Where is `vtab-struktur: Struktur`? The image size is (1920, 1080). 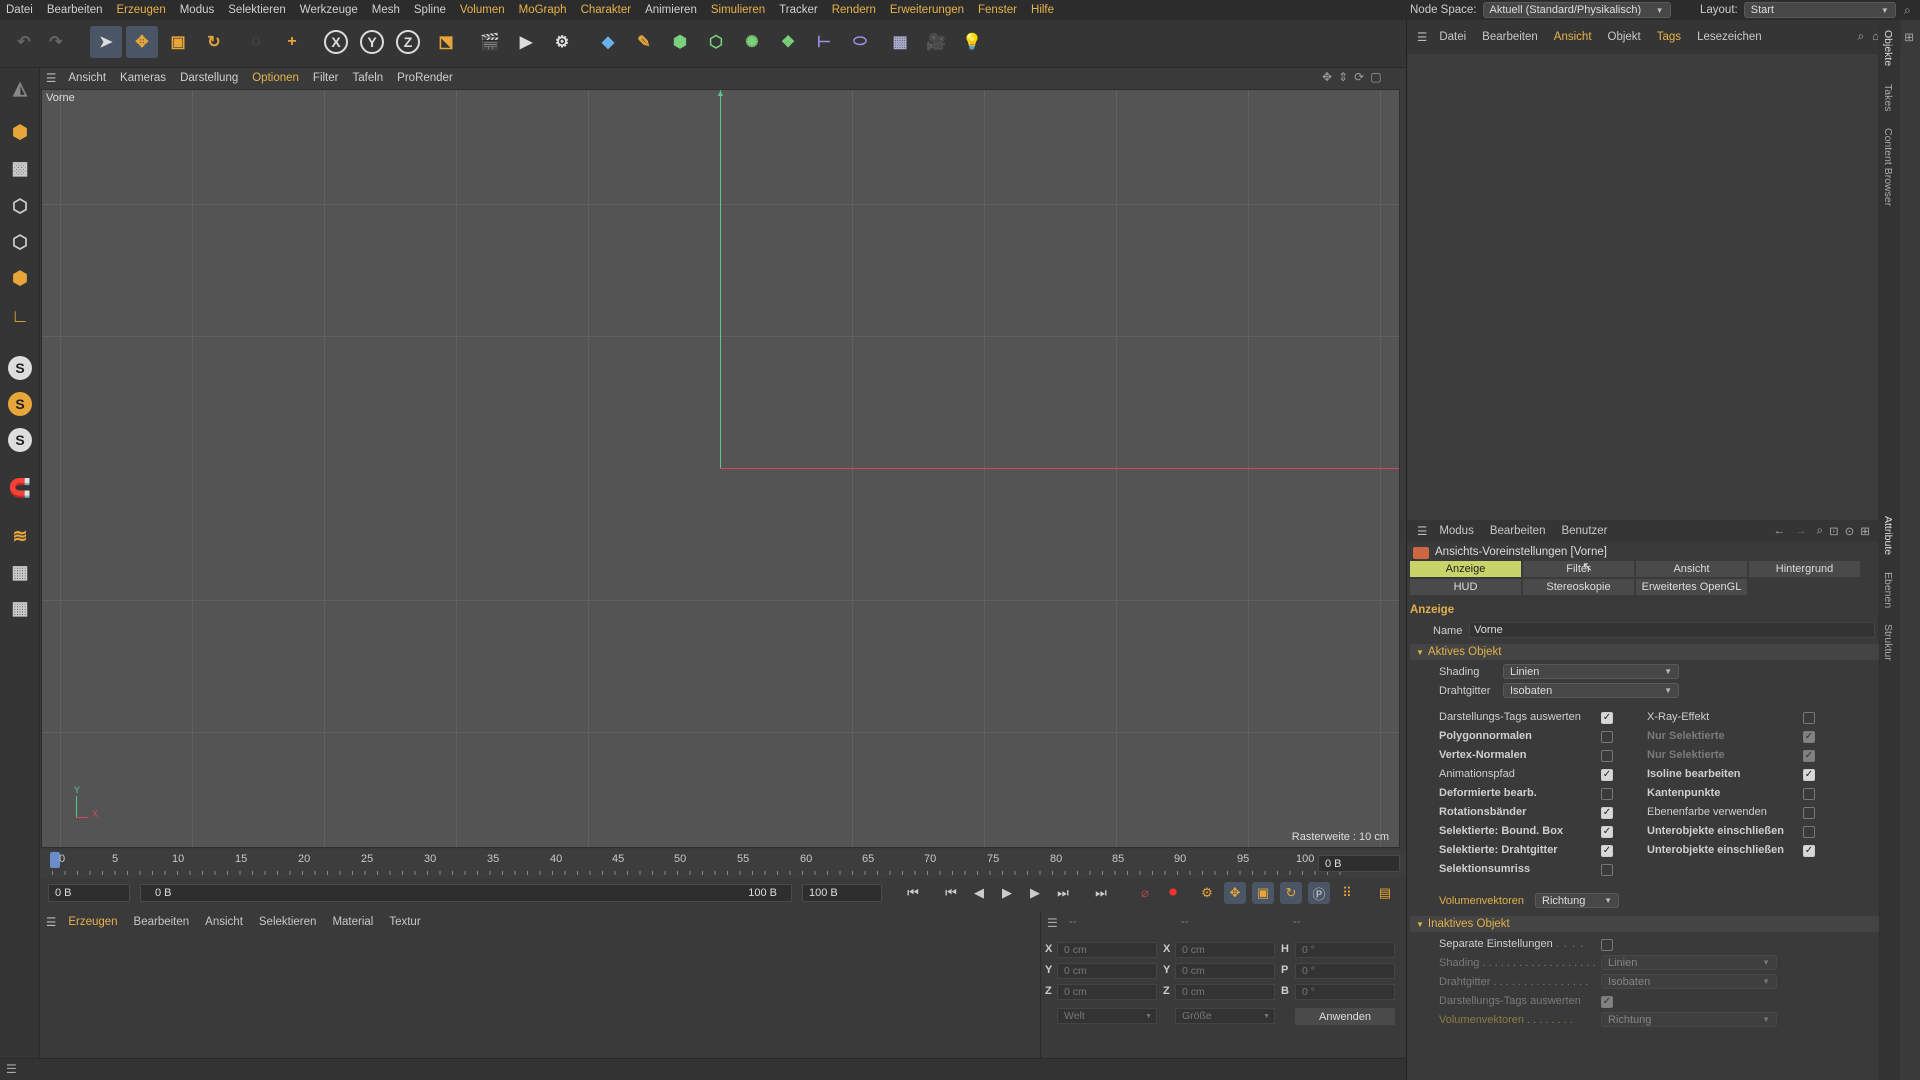 vtab-struktur: Struktur is located at coordinates (1888, 642).